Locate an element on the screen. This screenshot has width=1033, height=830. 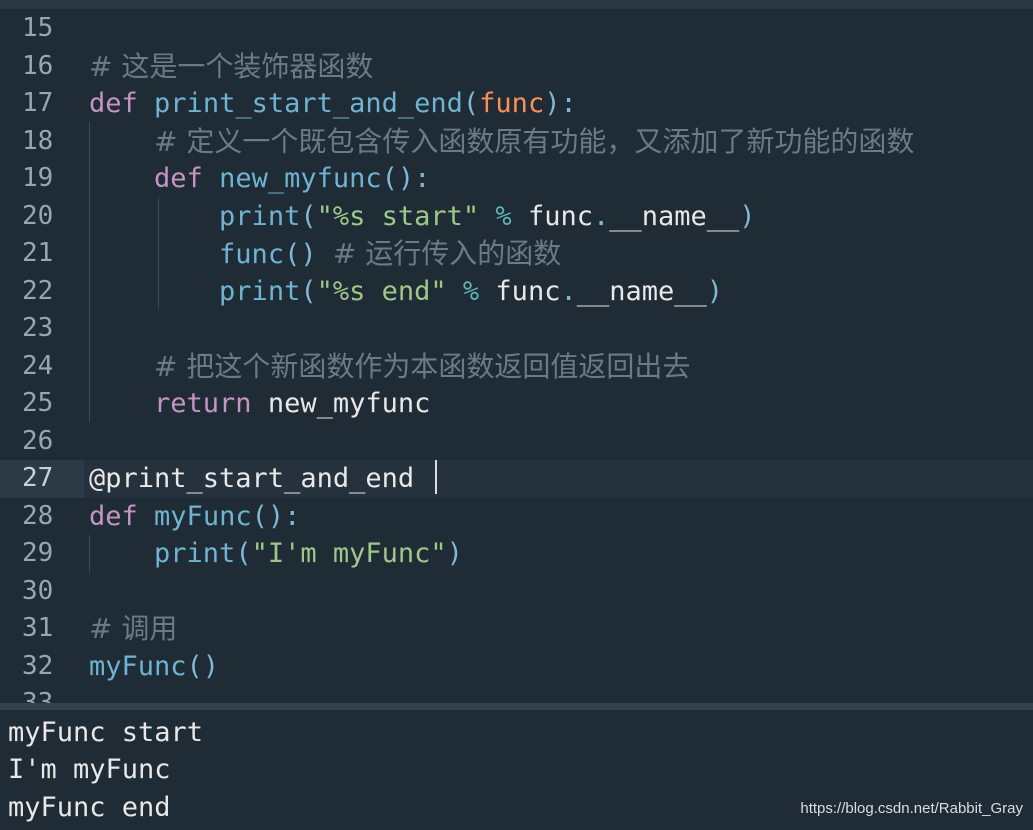
line-code: def new_myfunc(): is located at coordinates (259, 179).